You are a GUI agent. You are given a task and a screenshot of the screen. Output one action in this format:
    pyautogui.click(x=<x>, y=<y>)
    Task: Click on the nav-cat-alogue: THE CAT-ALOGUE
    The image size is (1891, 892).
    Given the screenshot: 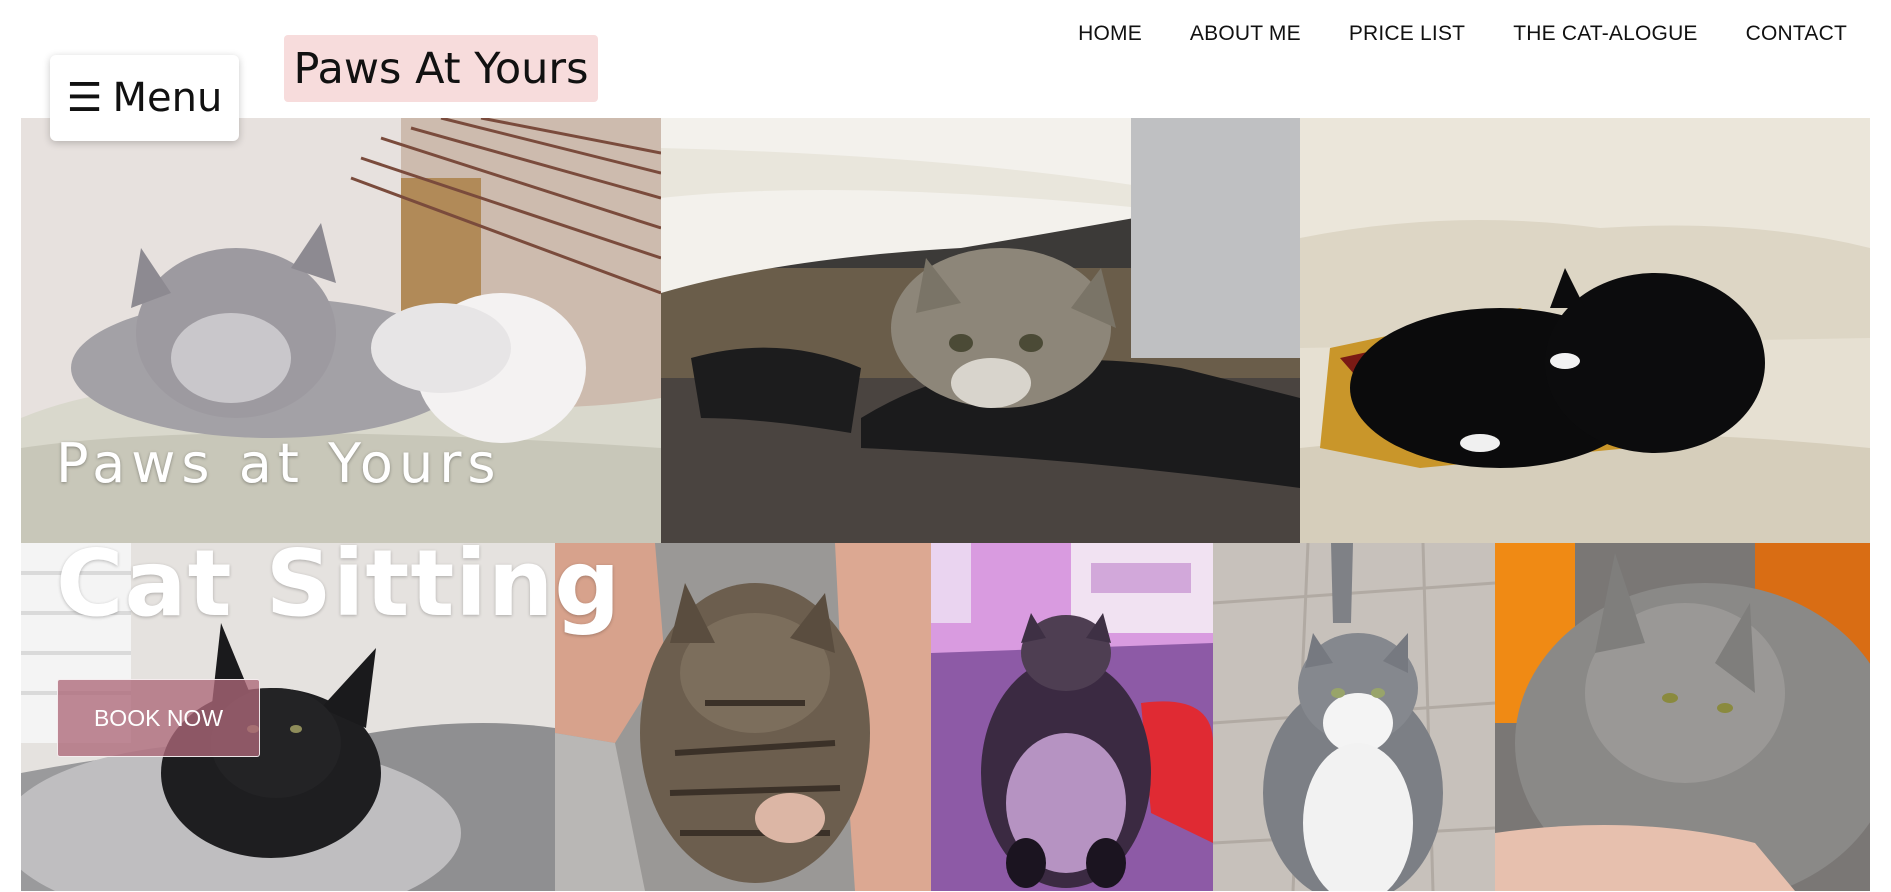 What is the action you would take?
    pyautogui.click(x=1605, y=34)
    